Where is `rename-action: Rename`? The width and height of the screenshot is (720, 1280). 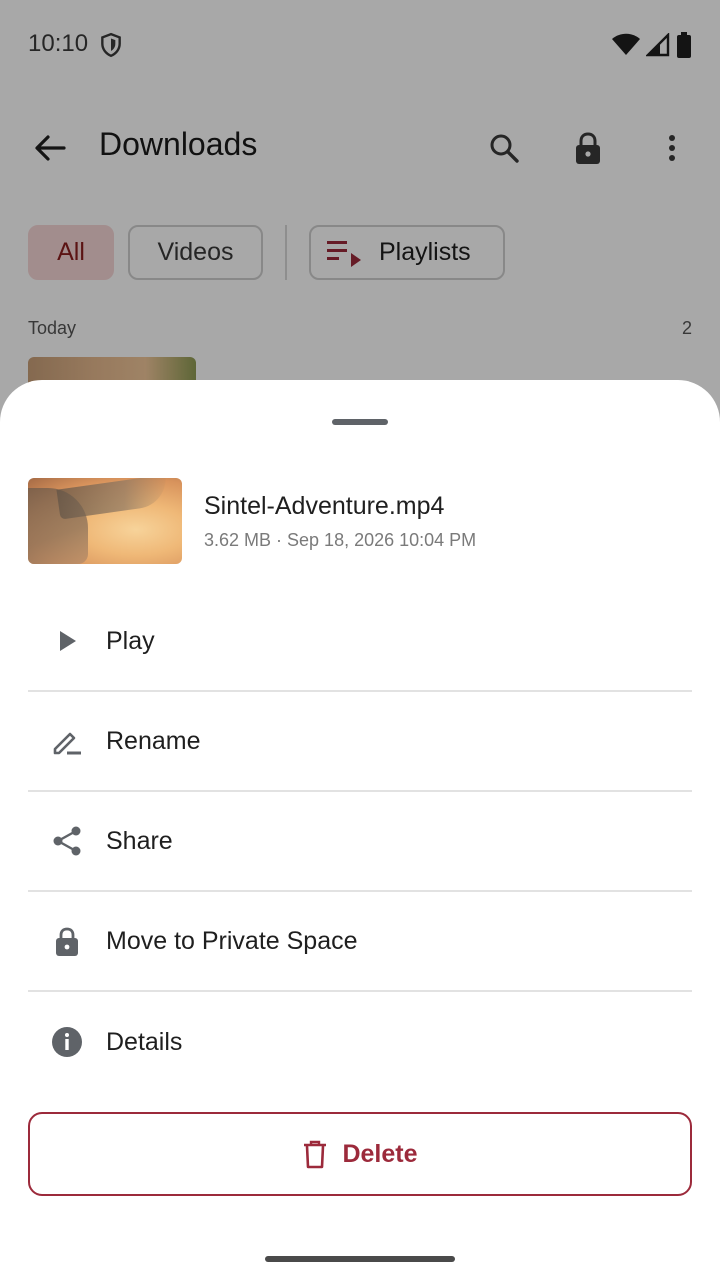 rename-action: Rename is located at coordinates (360, 742).